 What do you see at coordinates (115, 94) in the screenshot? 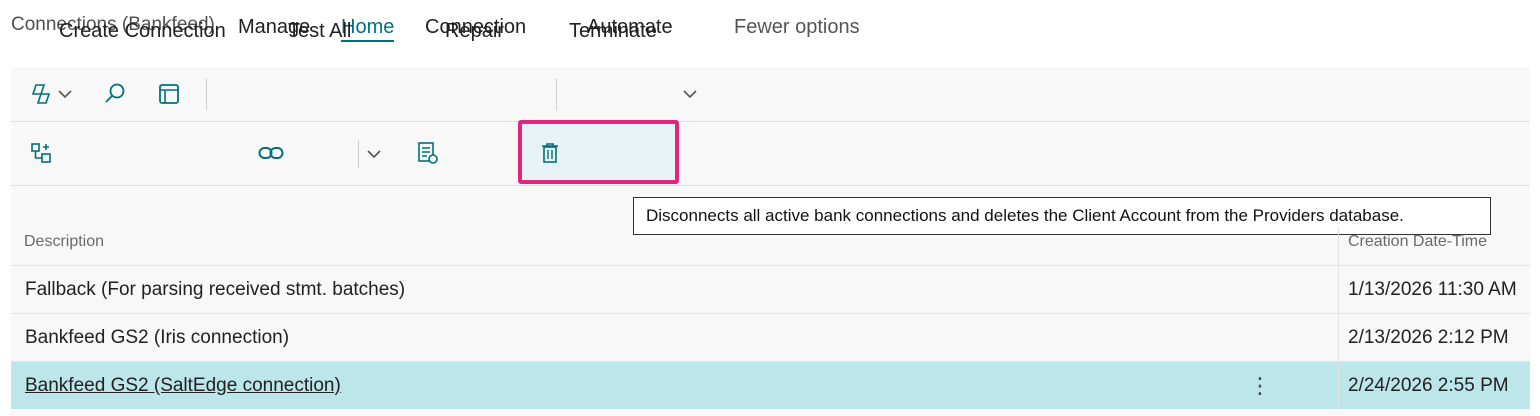
I see `search-icon` at bounding box center [115, 94].